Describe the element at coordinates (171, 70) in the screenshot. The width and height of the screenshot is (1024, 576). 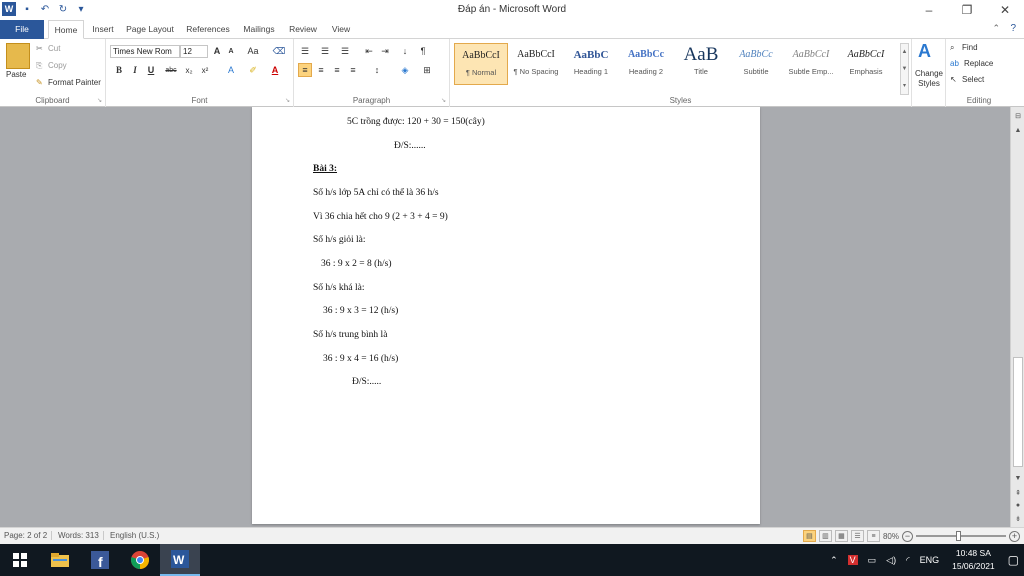
I see `strikethrough-icon: abc` at that location.